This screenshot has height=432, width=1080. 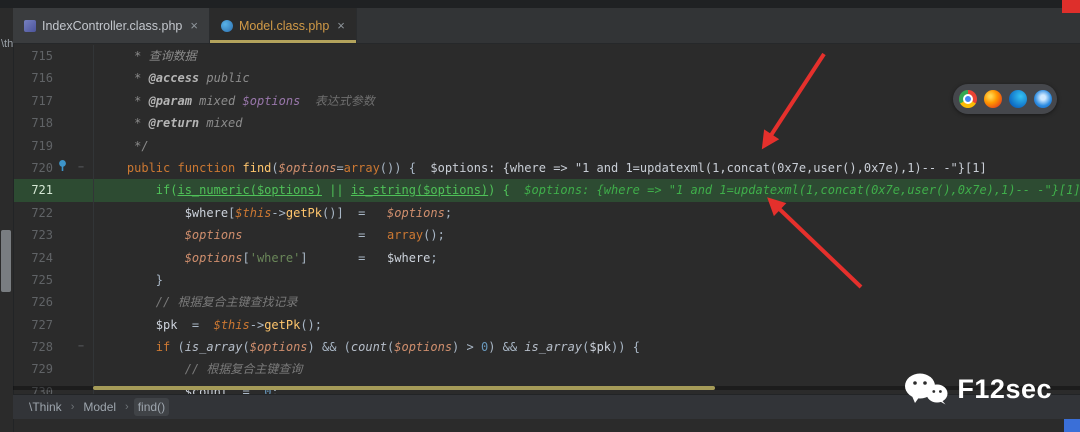 I want to click on code-token: }, so click(x=131, y=279).